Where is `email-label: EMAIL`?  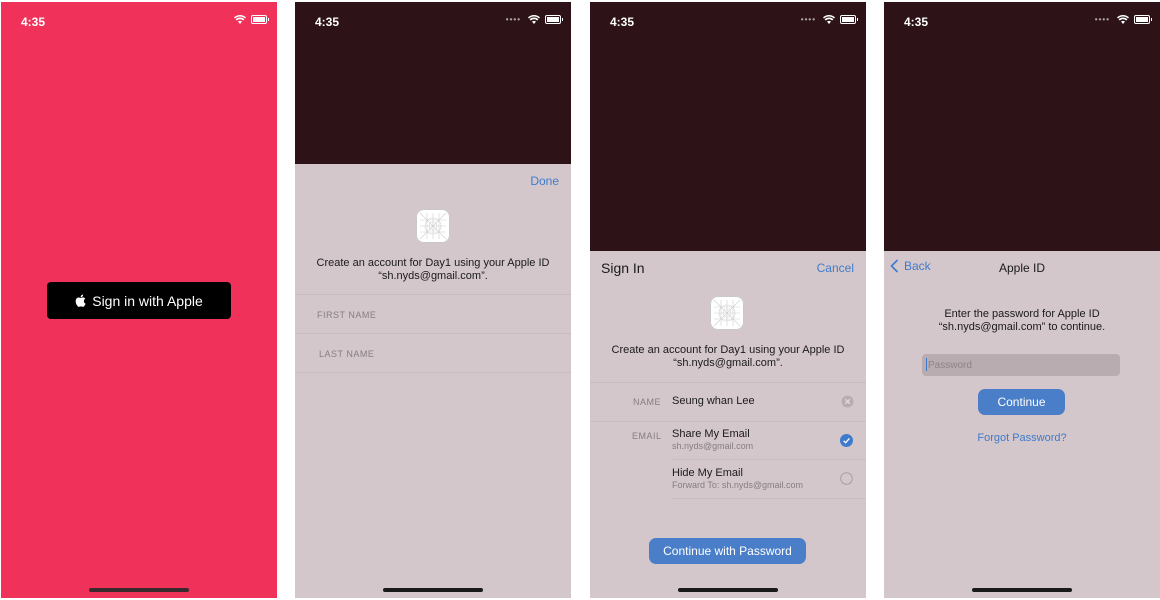 email-label: EMAIL is located at coordinates (647, 436).